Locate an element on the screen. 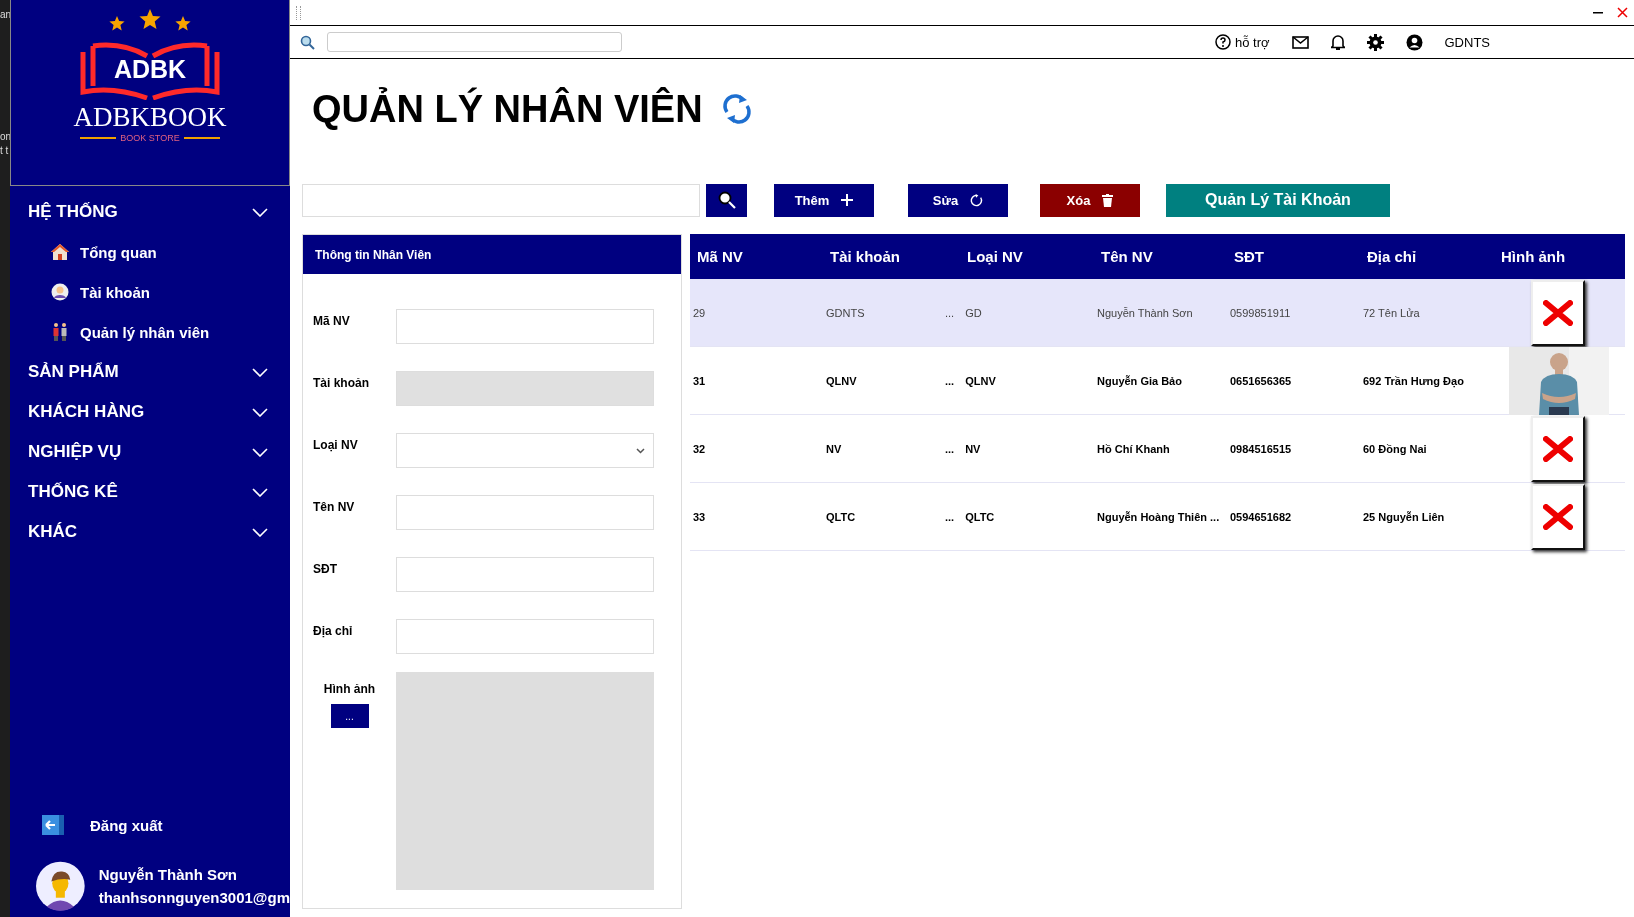  mail-icon is located at coordinates (1300, 42).